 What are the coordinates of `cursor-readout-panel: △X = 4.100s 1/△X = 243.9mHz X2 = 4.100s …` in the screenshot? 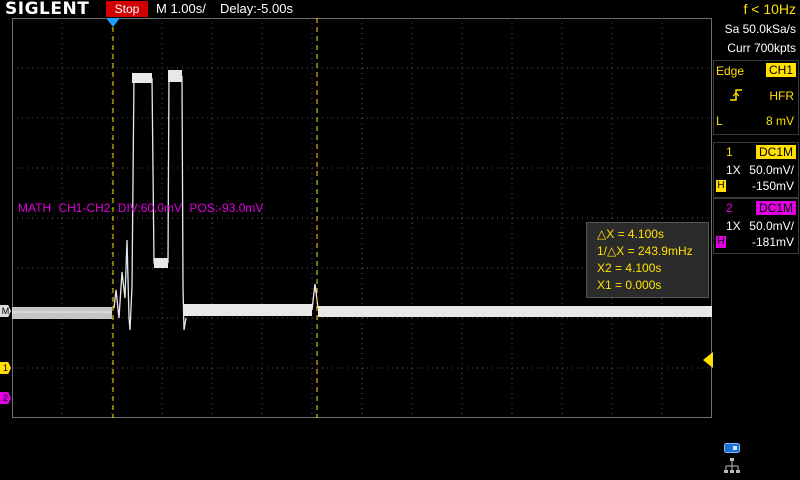 It's located at (647, 260).